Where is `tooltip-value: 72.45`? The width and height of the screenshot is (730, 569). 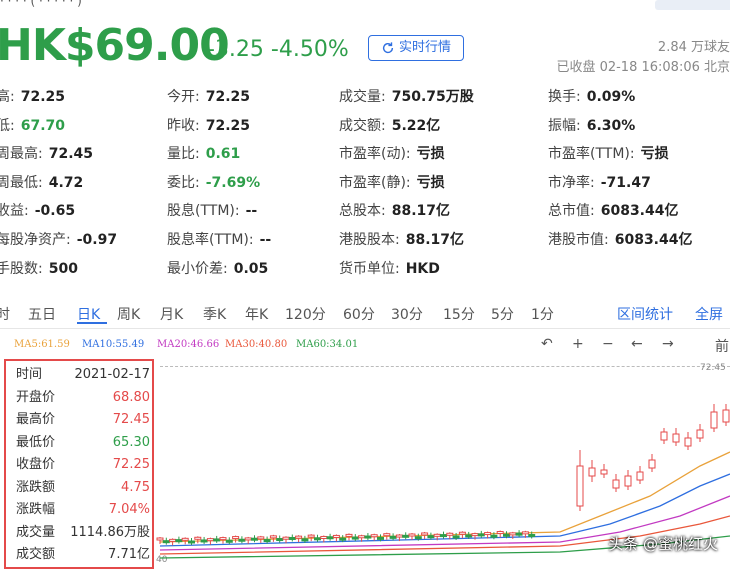 tooltip-value: 72.45 is located at coordinates (131, 419).